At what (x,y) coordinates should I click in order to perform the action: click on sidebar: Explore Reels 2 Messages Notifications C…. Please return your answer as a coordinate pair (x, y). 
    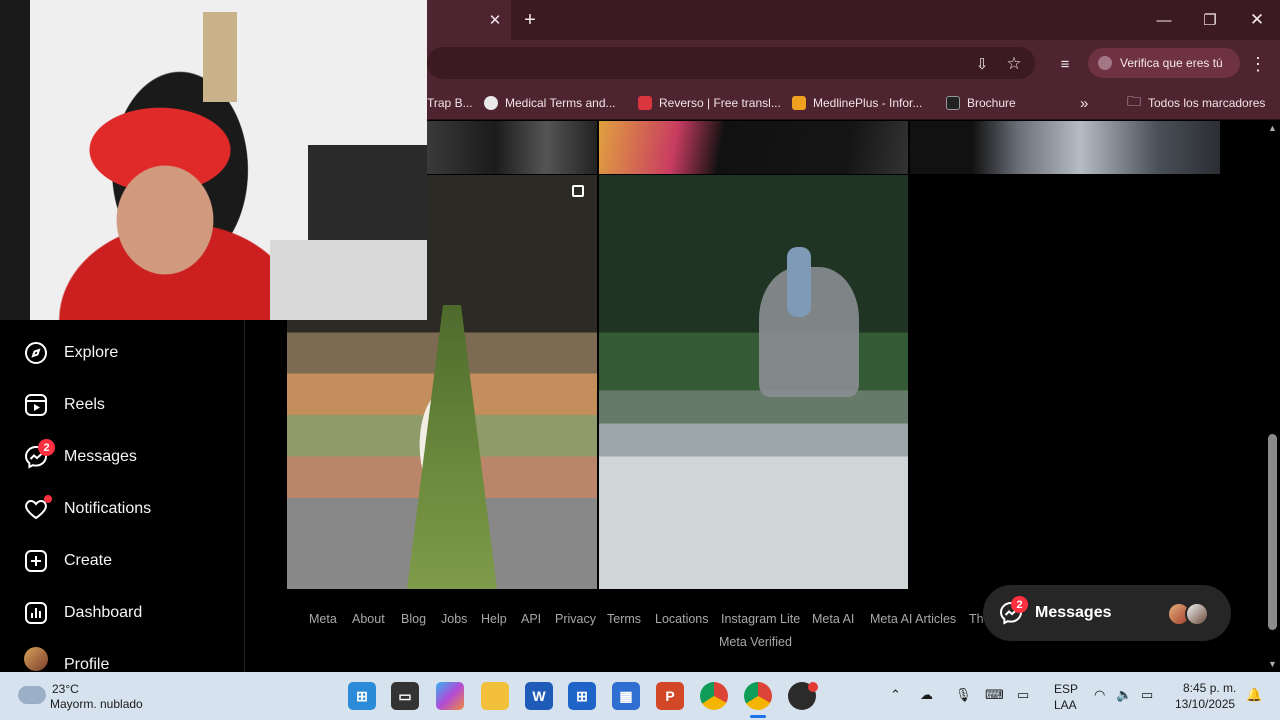
    Looking at the image, I should click on (122, 496).